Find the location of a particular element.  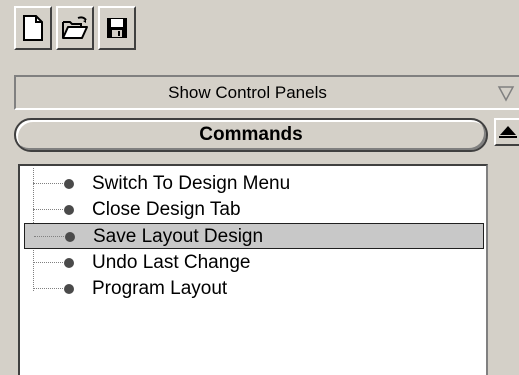

list-item-label: Undo Last Change is located at coordinates (171, 262).